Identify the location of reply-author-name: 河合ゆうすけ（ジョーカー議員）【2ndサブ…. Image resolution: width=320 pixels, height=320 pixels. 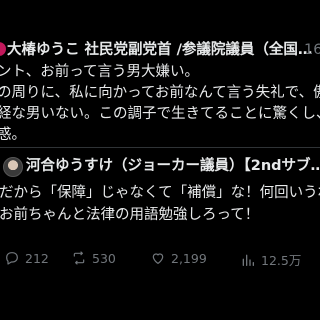
(173, 166).